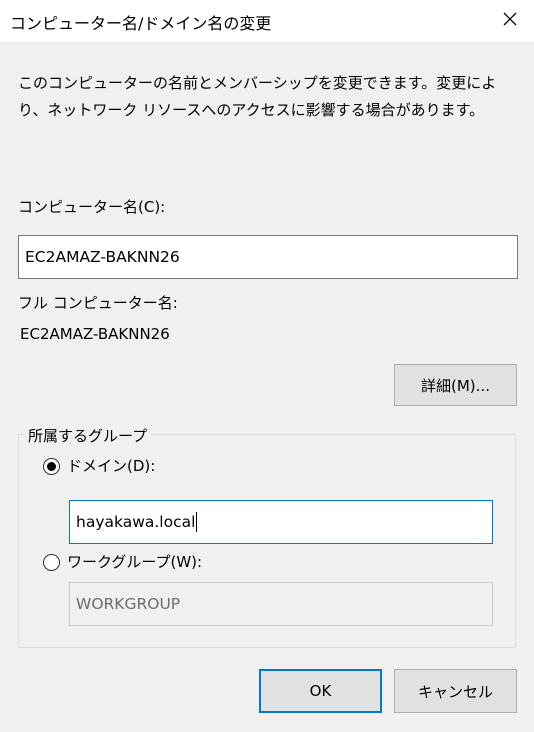  What do you see at coordinates (134, 562) in the screenshot?
I see `workgroup-label: ワークグループ(W):` at bounding box center [134, 562].